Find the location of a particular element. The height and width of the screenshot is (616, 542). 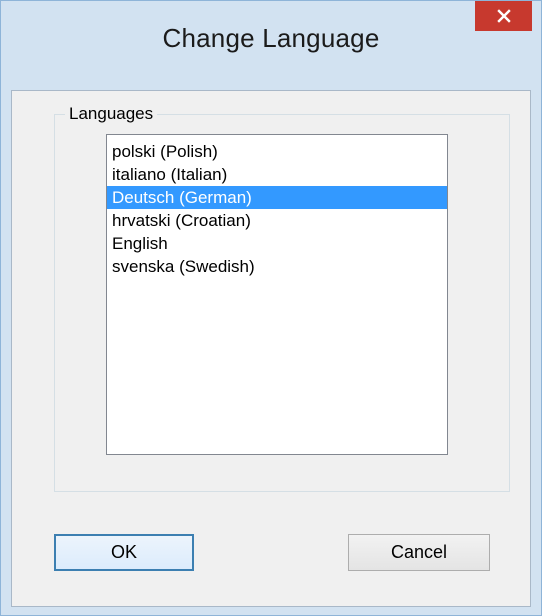

language-item-swedish: svenska (Swedish) is located at coordinates (277, 266).